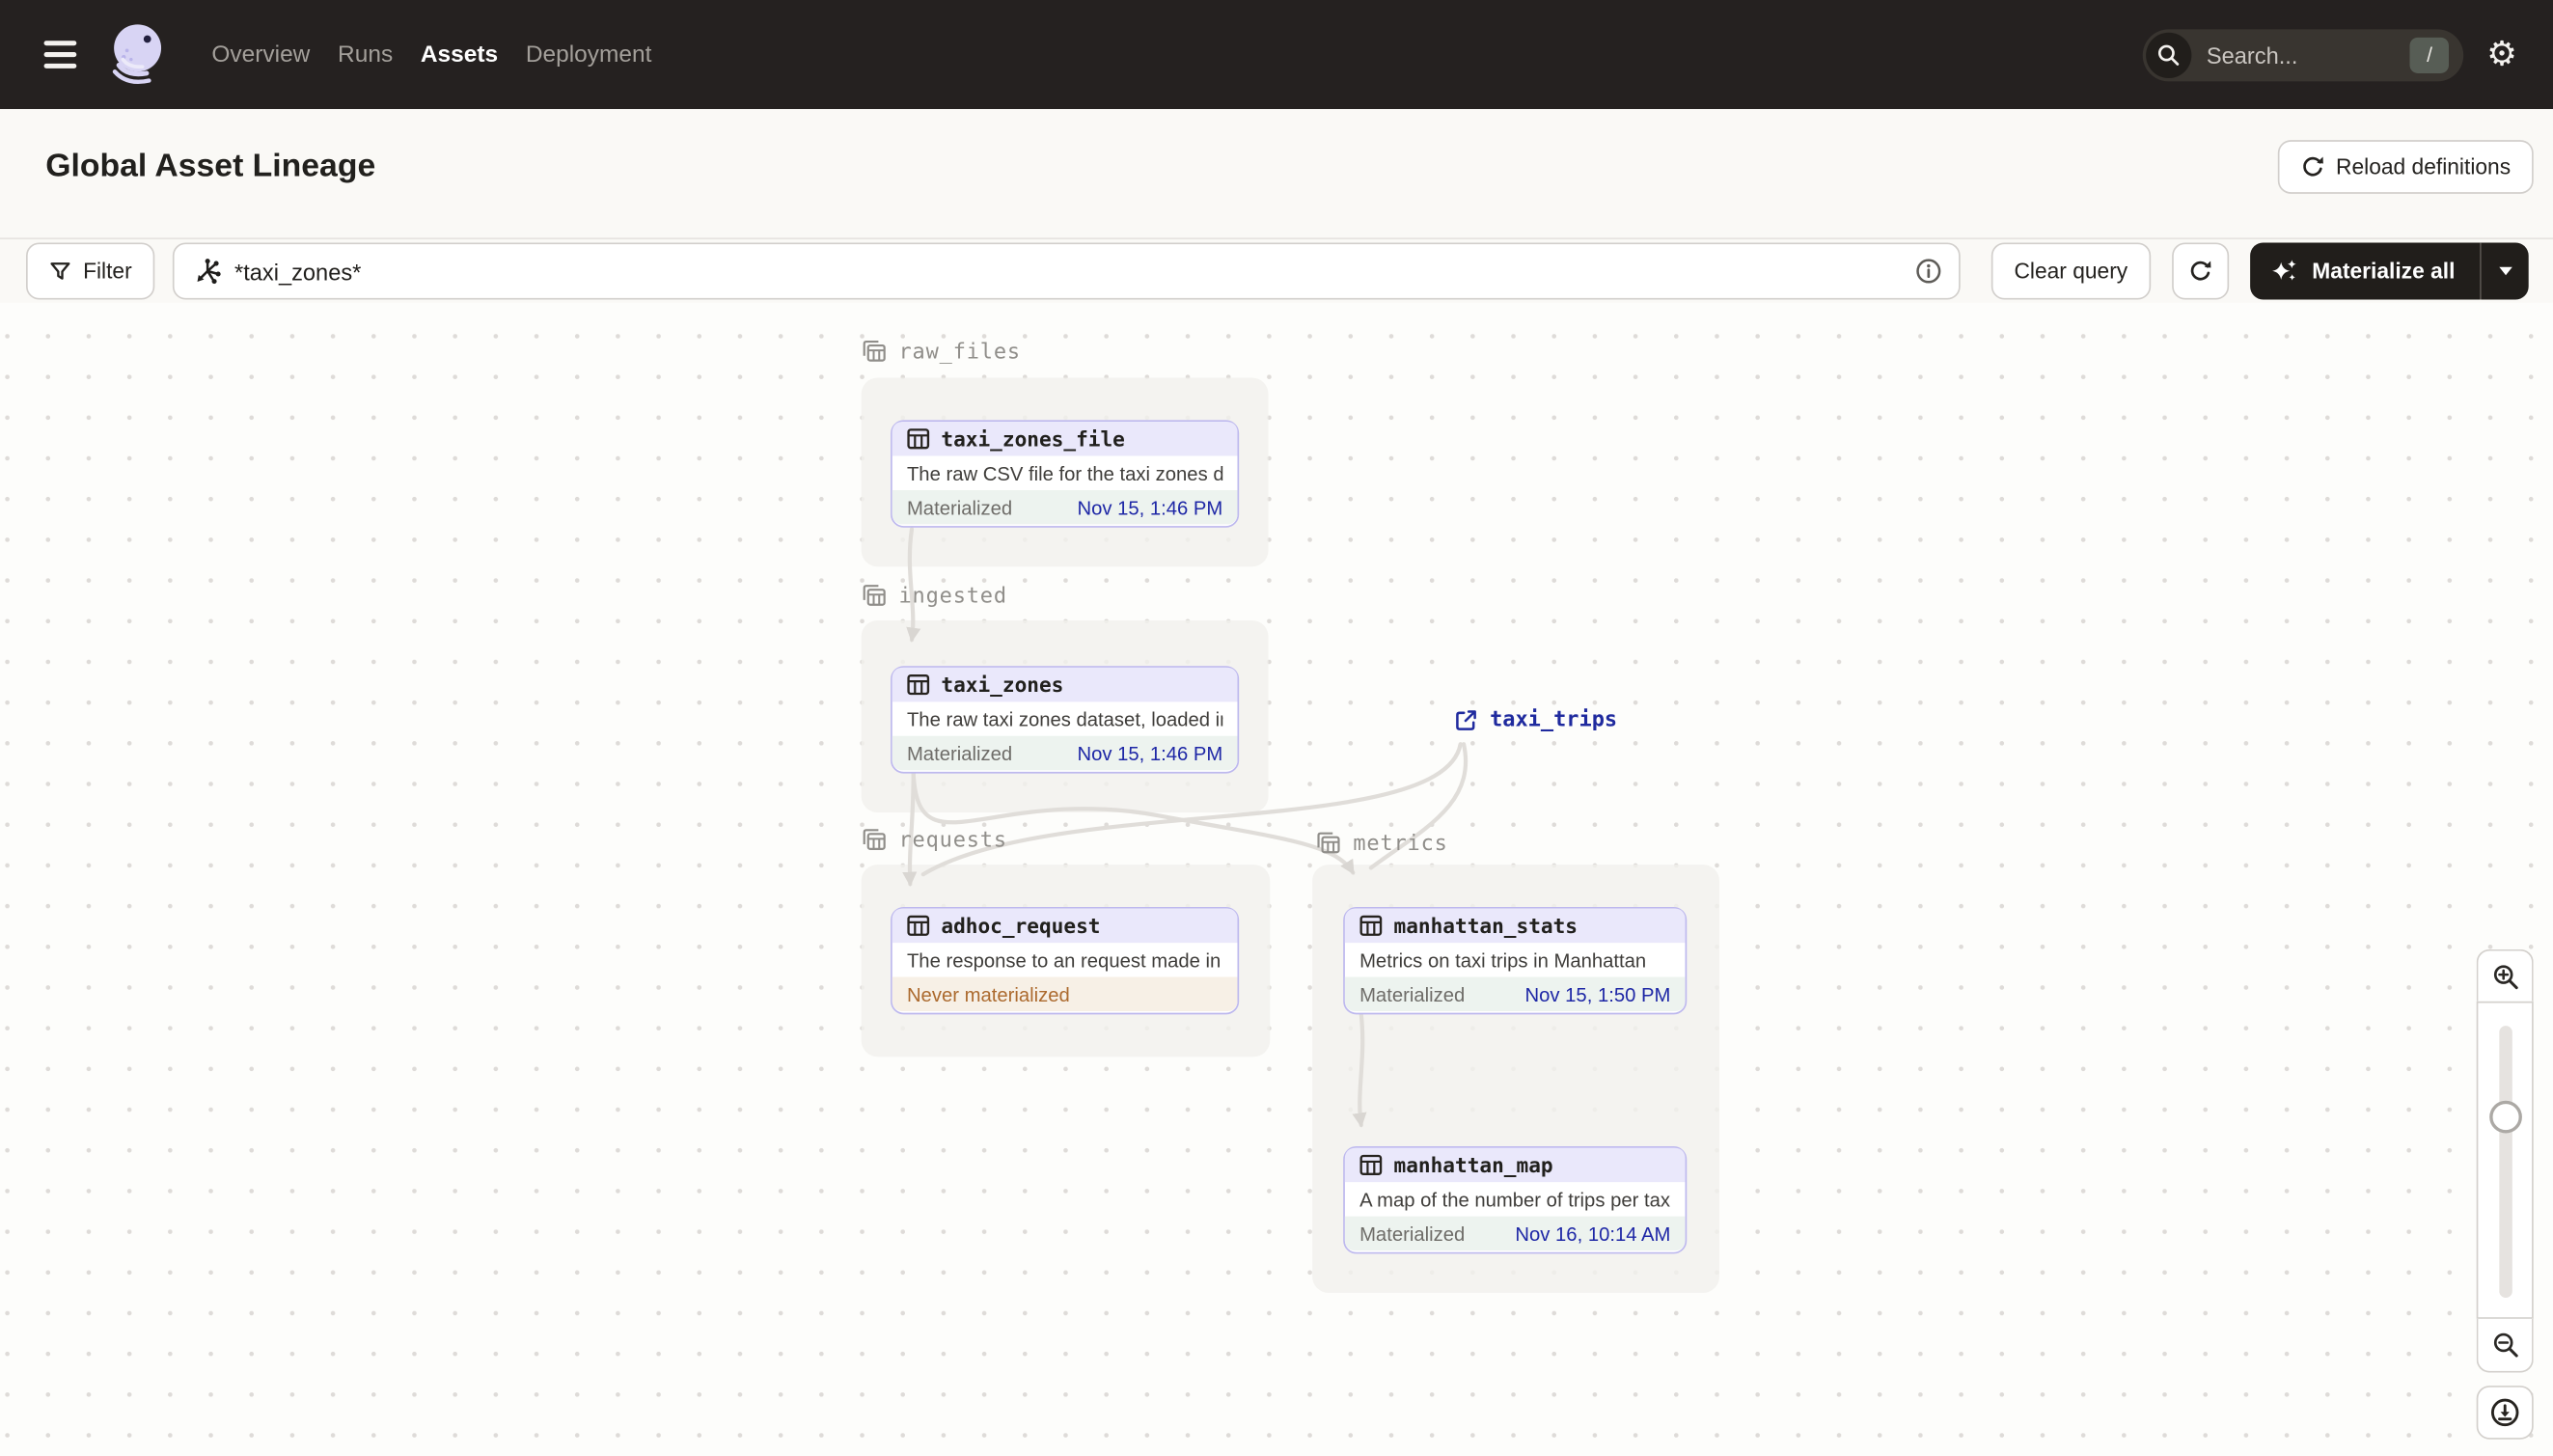  Describe the element at coordinates (260, 55) in the screenshot. I see `nav-tab-overview: Overview` at that location.